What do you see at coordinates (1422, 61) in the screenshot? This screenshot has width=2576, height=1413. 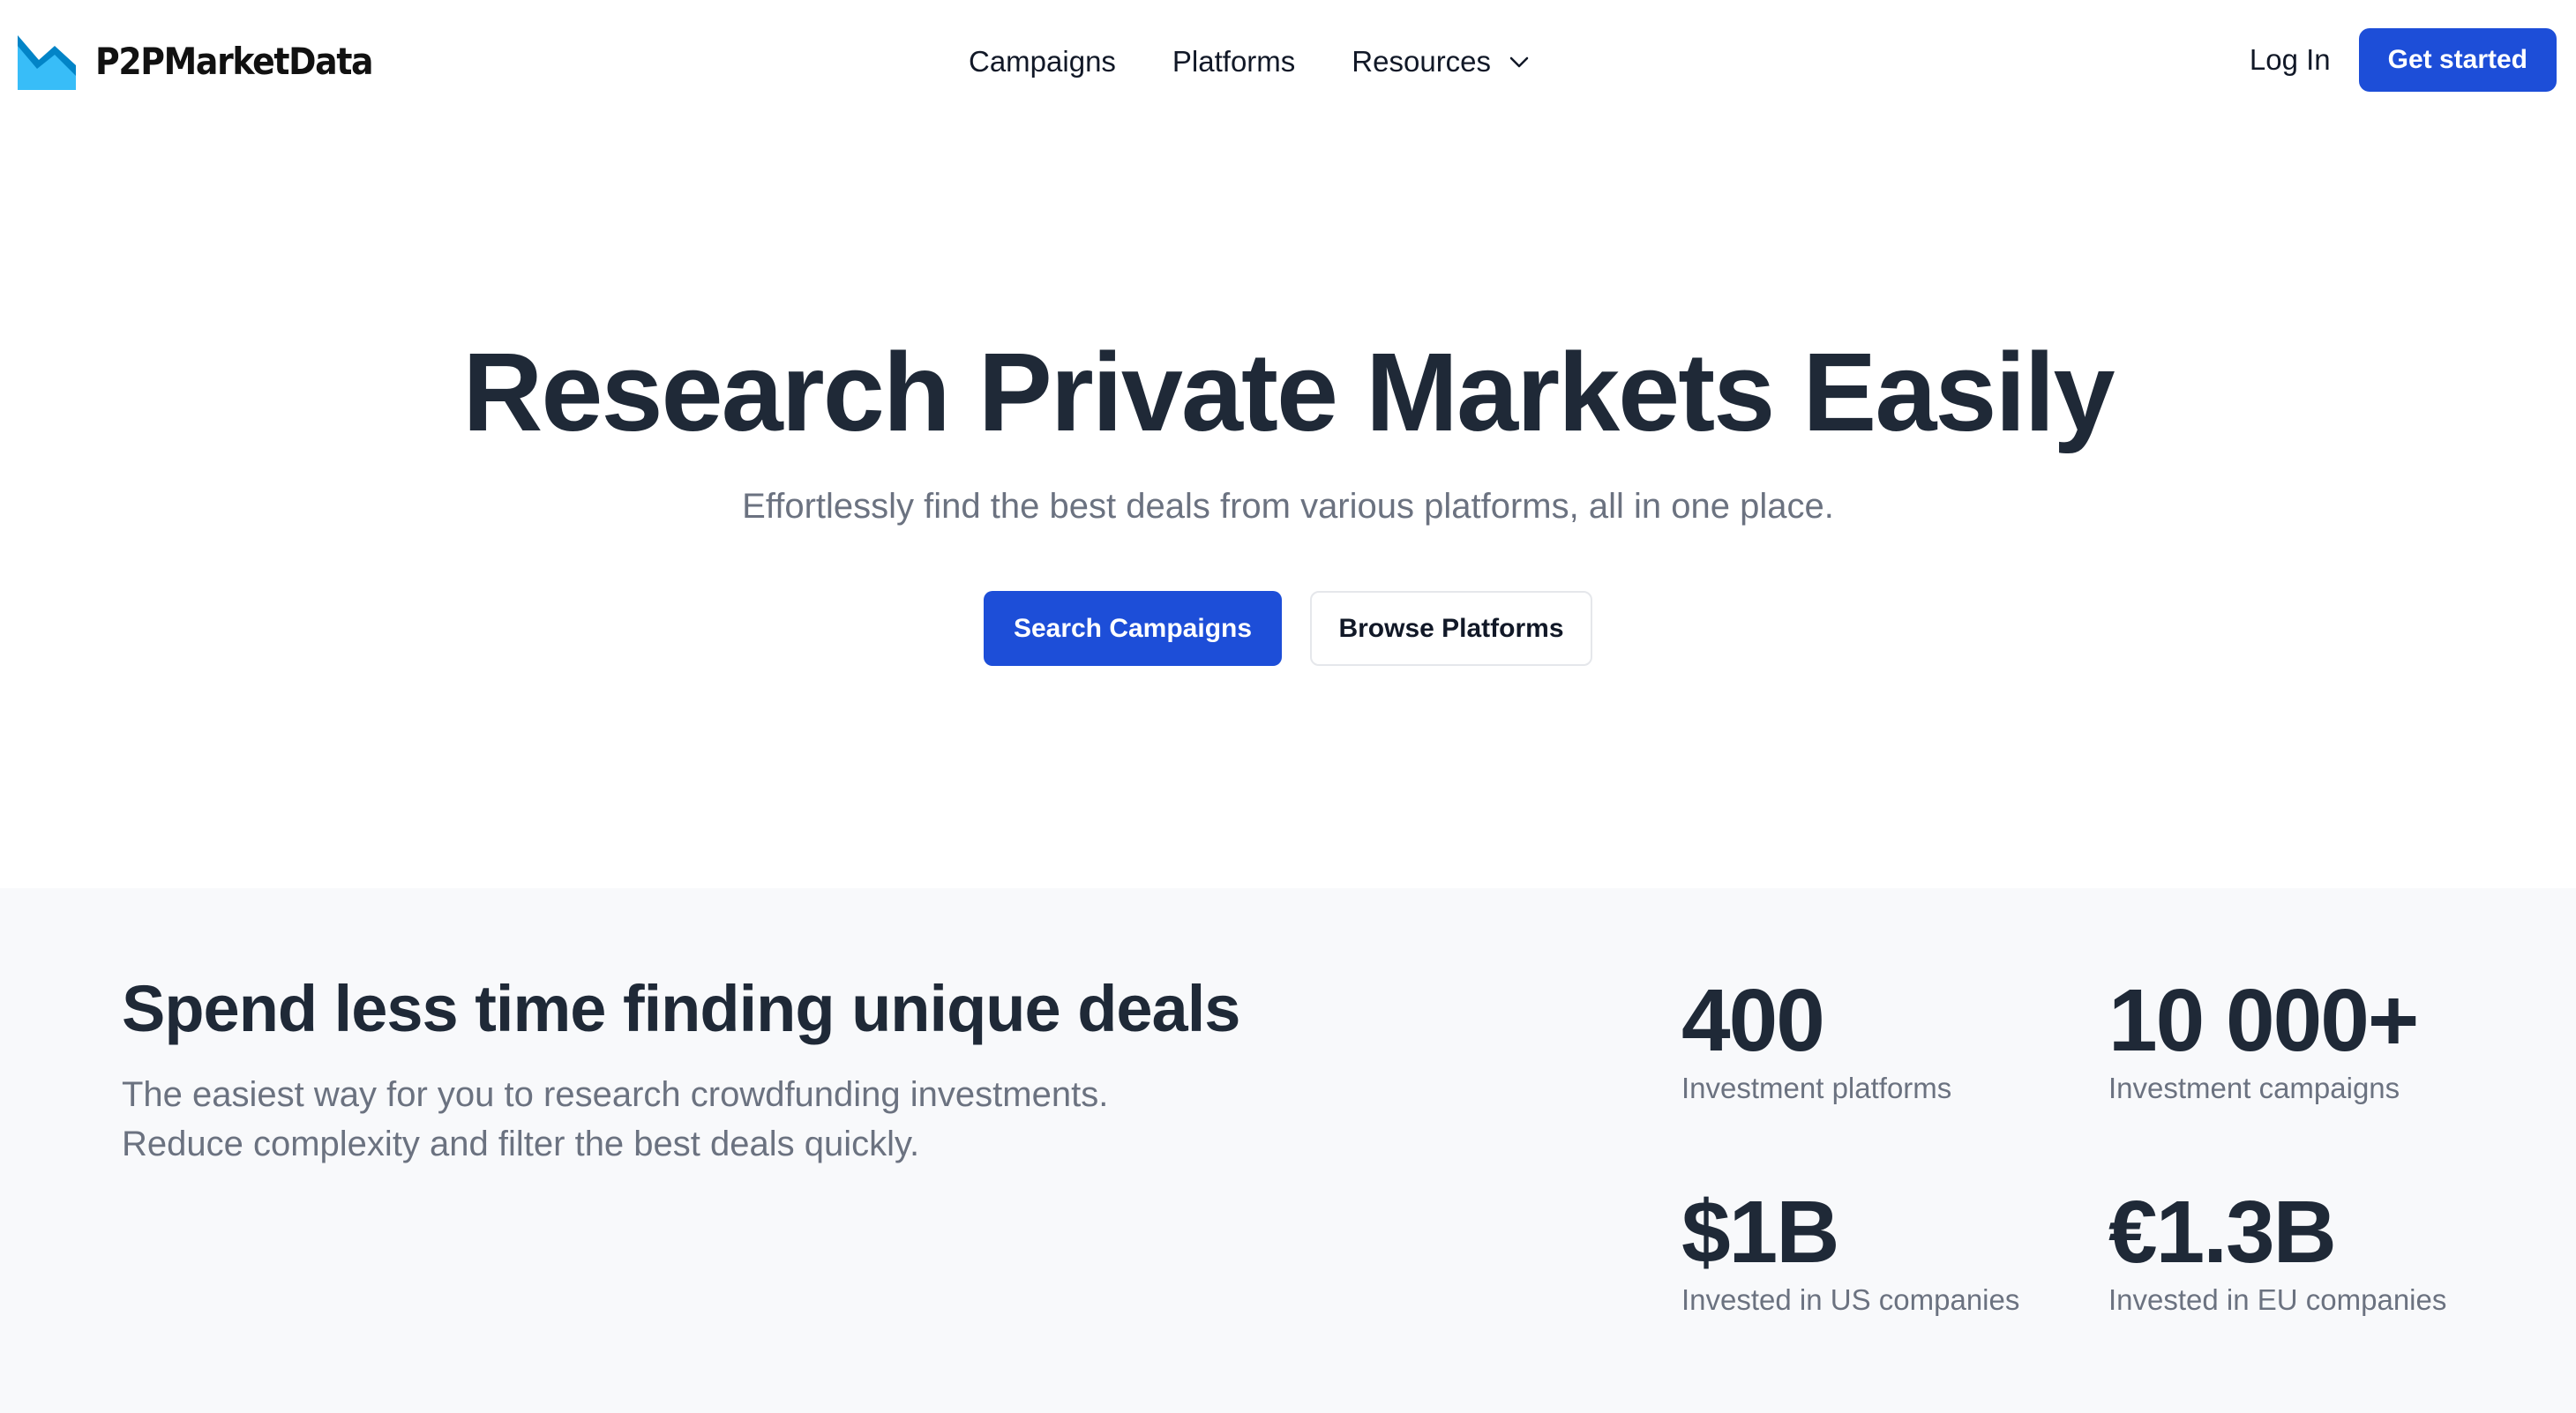 I see `nav-resources-label: Resources` at bounding box center [1422, 61].